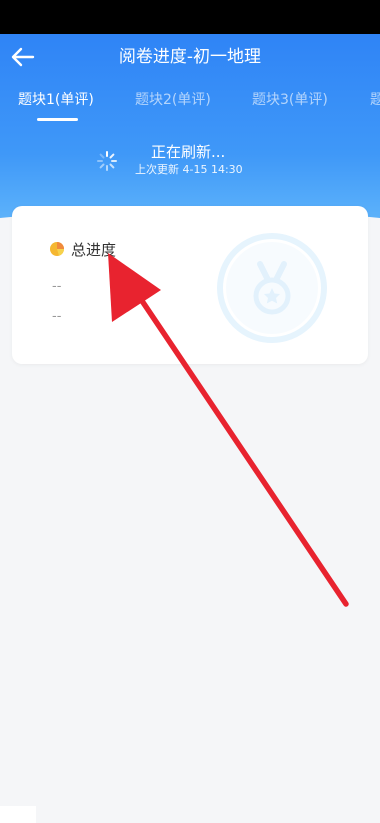 This screenshot has width=380, height=823. Describe the element at coordinates (173, 100) in the screenshot. I see `tab-block-2: 题块2(单评)` at that location.